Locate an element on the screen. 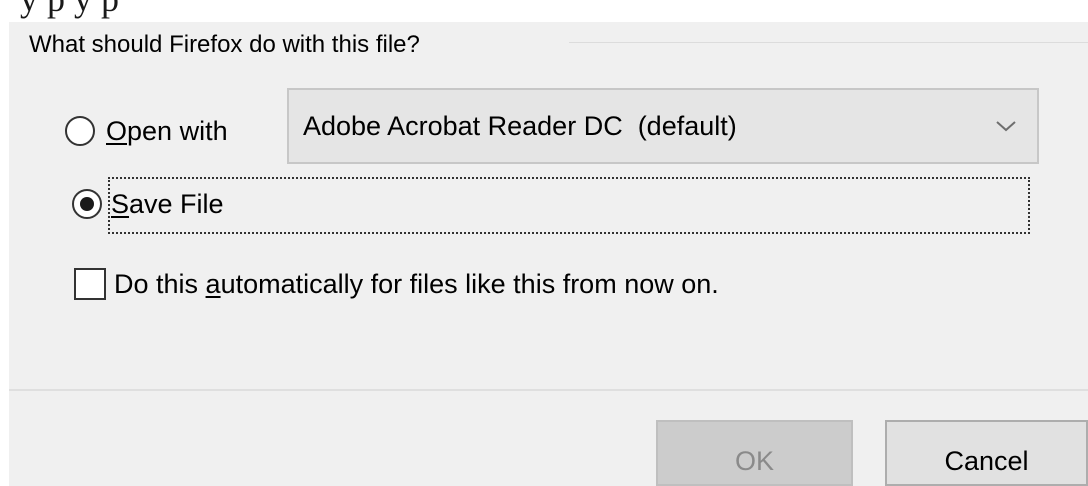  button-area-separator is located at coordinates (548, 390).